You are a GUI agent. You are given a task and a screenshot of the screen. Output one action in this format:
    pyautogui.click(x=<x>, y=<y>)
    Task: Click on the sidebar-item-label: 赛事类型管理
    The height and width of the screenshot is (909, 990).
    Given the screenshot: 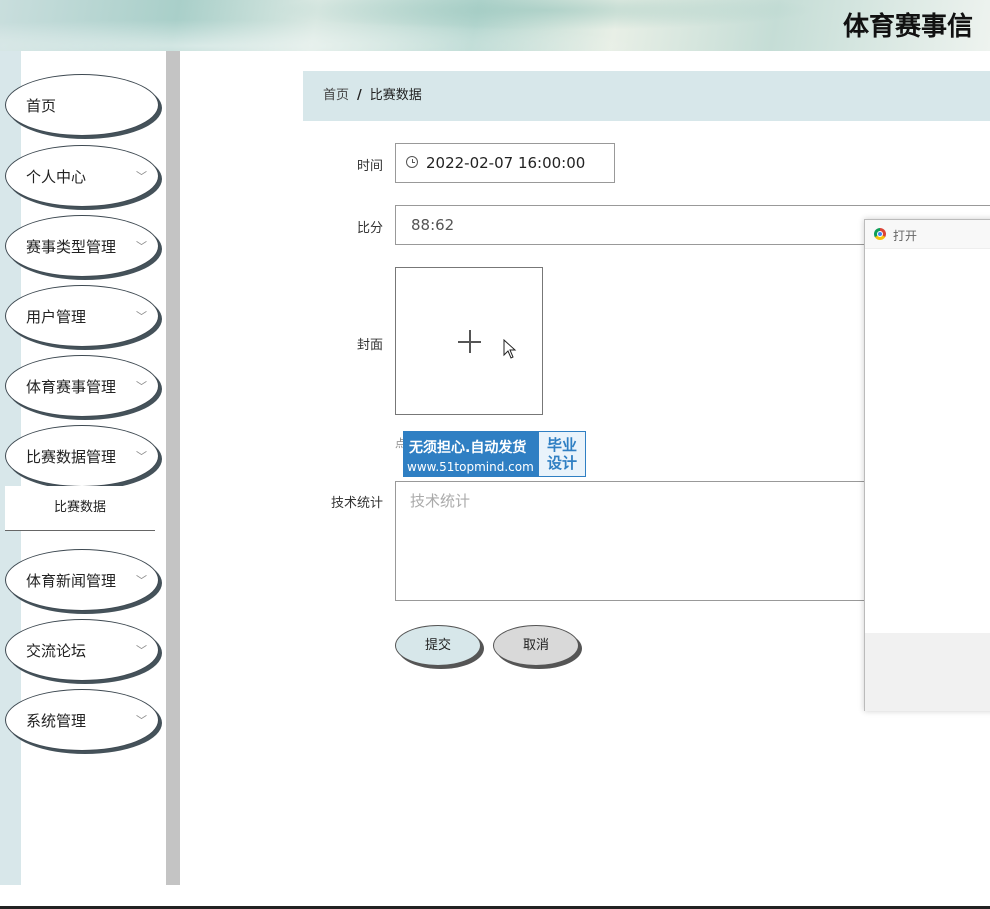 What is the action you would take?
    pyautogui.click(x=71, y=247)
    